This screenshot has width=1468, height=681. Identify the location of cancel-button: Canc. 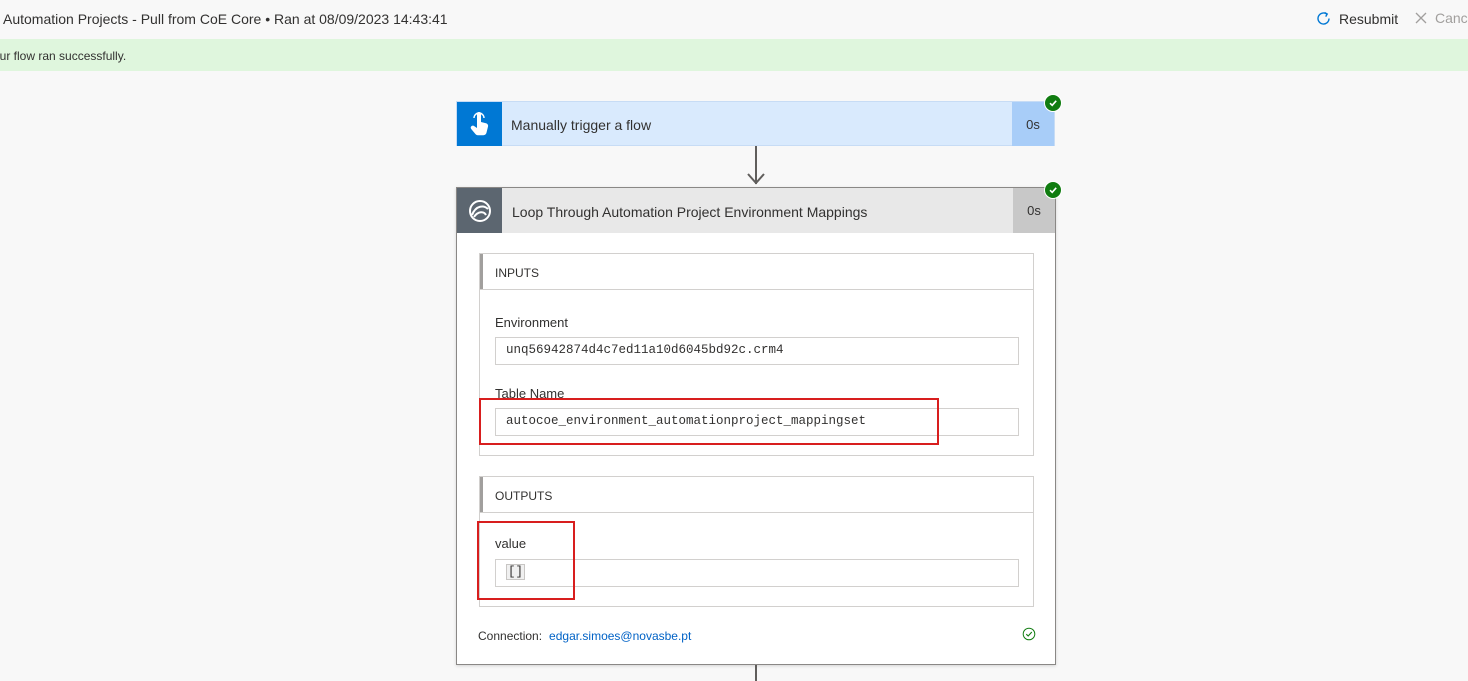
(1441, 18).